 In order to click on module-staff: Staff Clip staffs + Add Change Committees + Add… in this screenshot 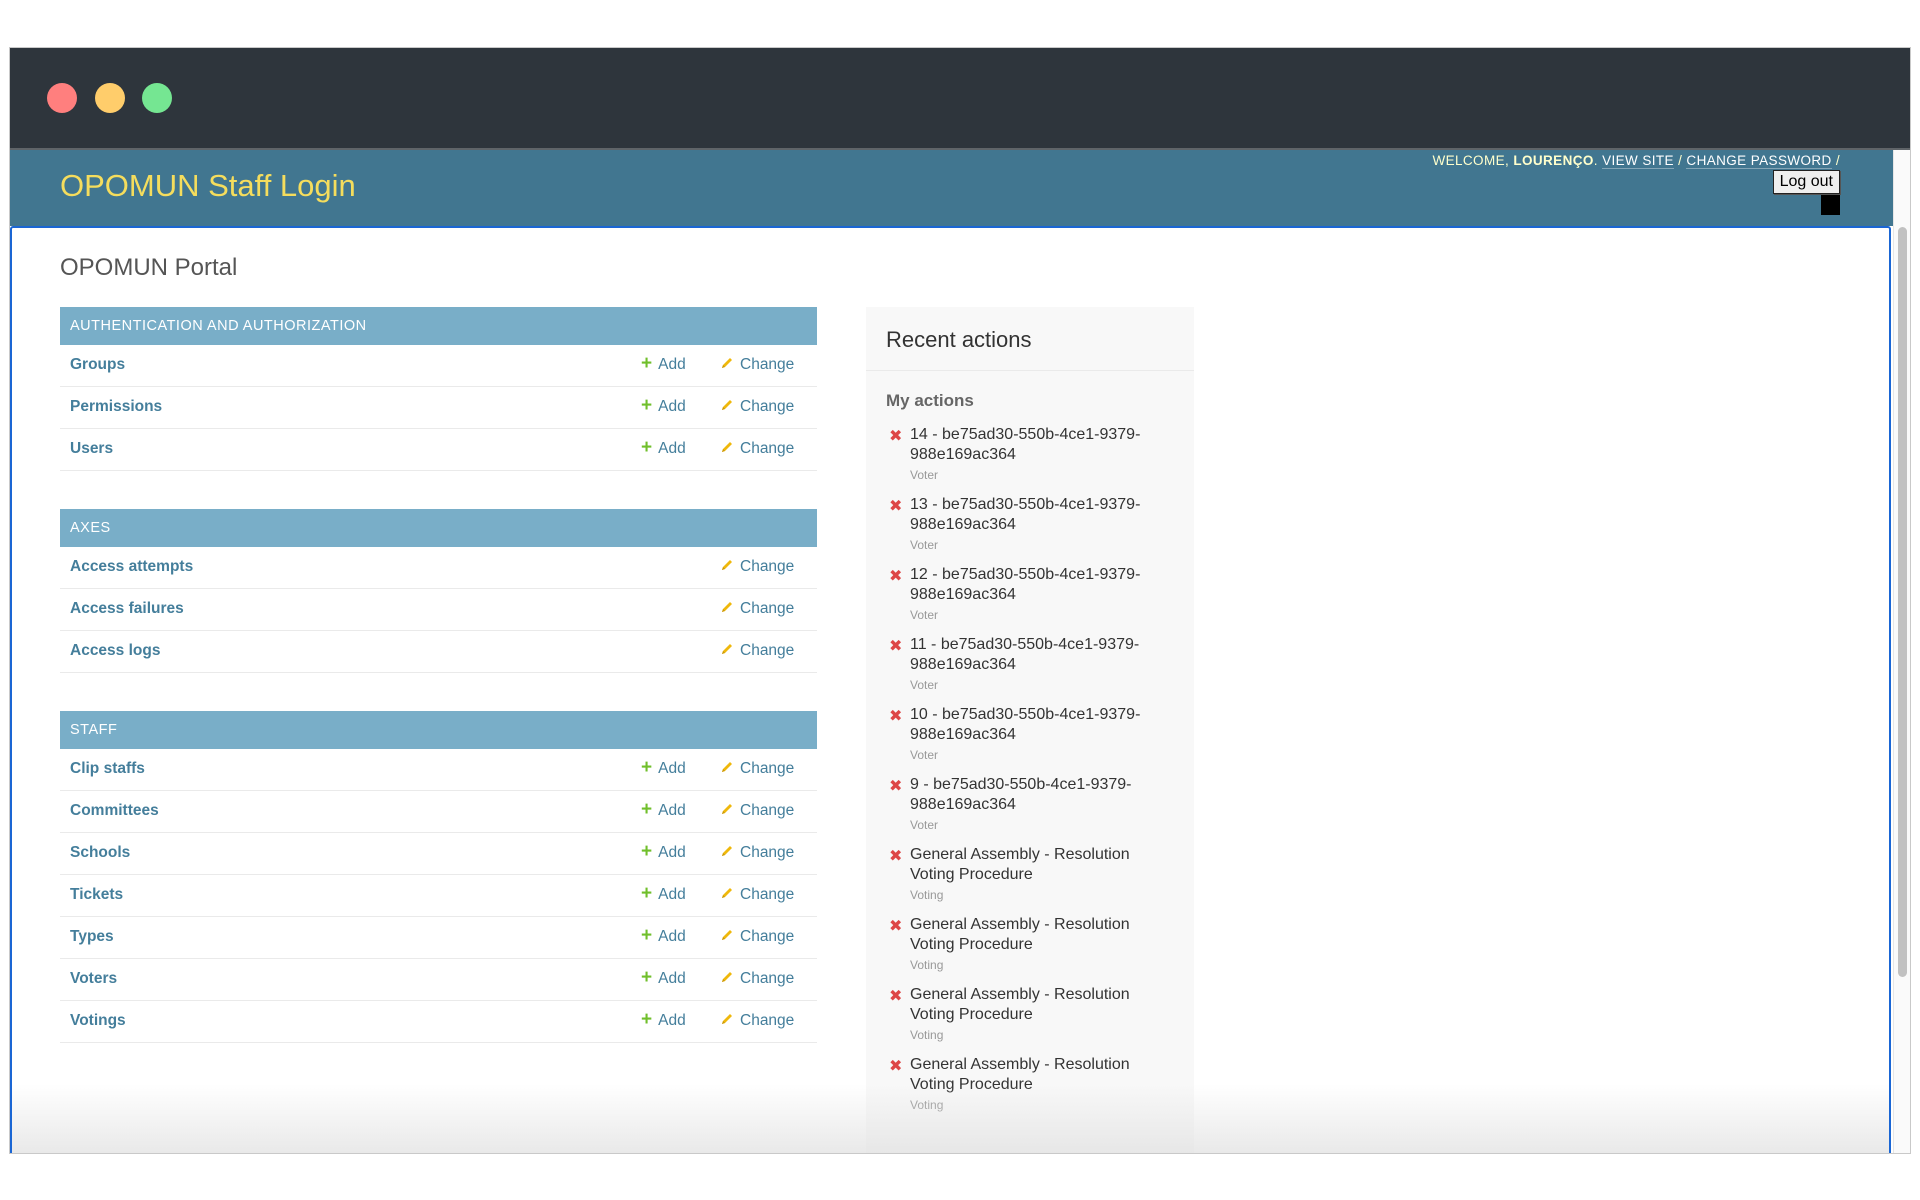, I will do `click(438, 877)`.